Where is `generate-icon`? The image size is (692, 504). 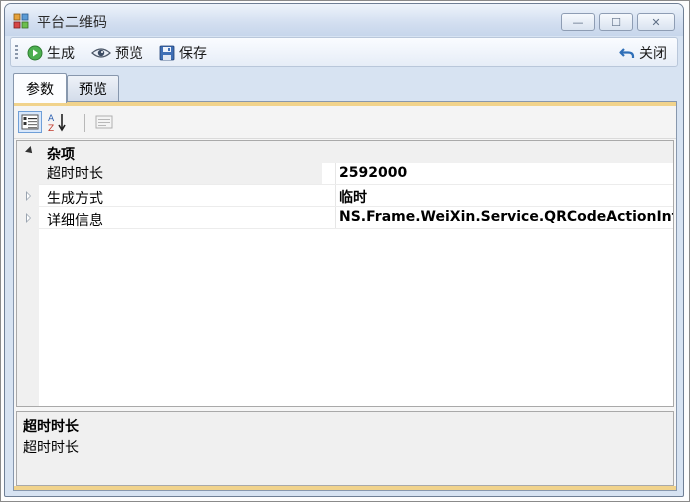 generate-icon is located at coordinates (35, 53).